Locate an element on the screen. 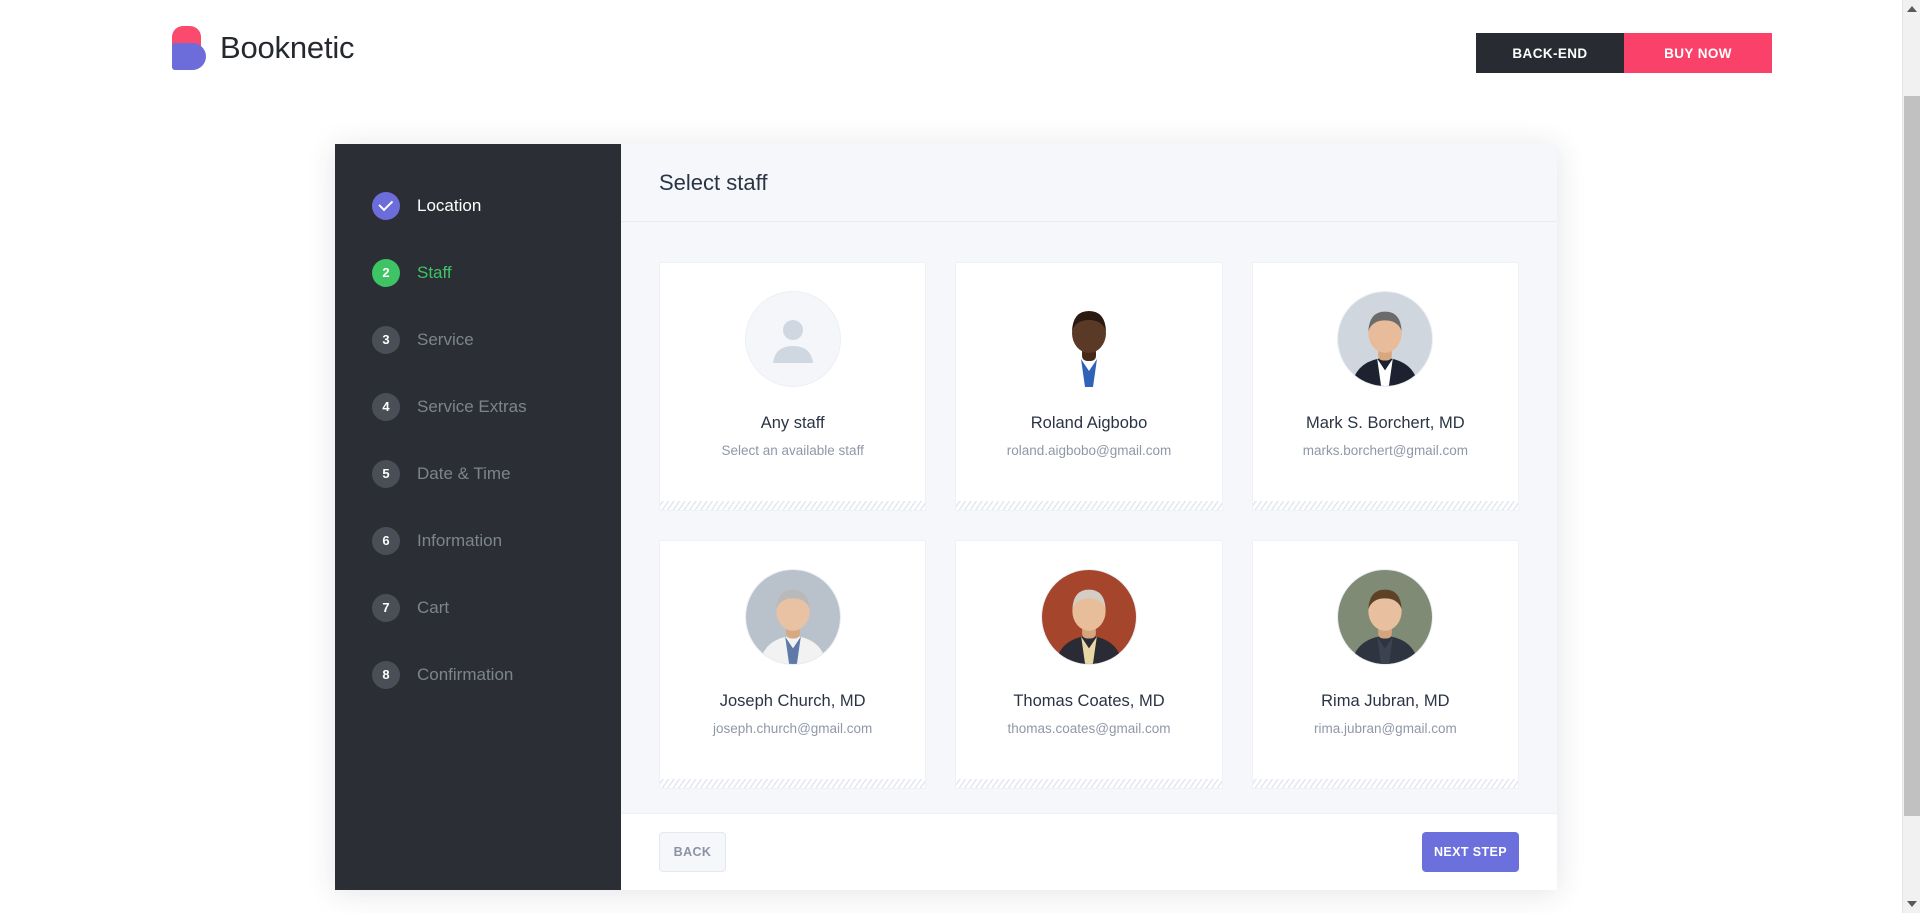  staff-name: Thomas Coates, MD is located at coordinates (1089, 701).